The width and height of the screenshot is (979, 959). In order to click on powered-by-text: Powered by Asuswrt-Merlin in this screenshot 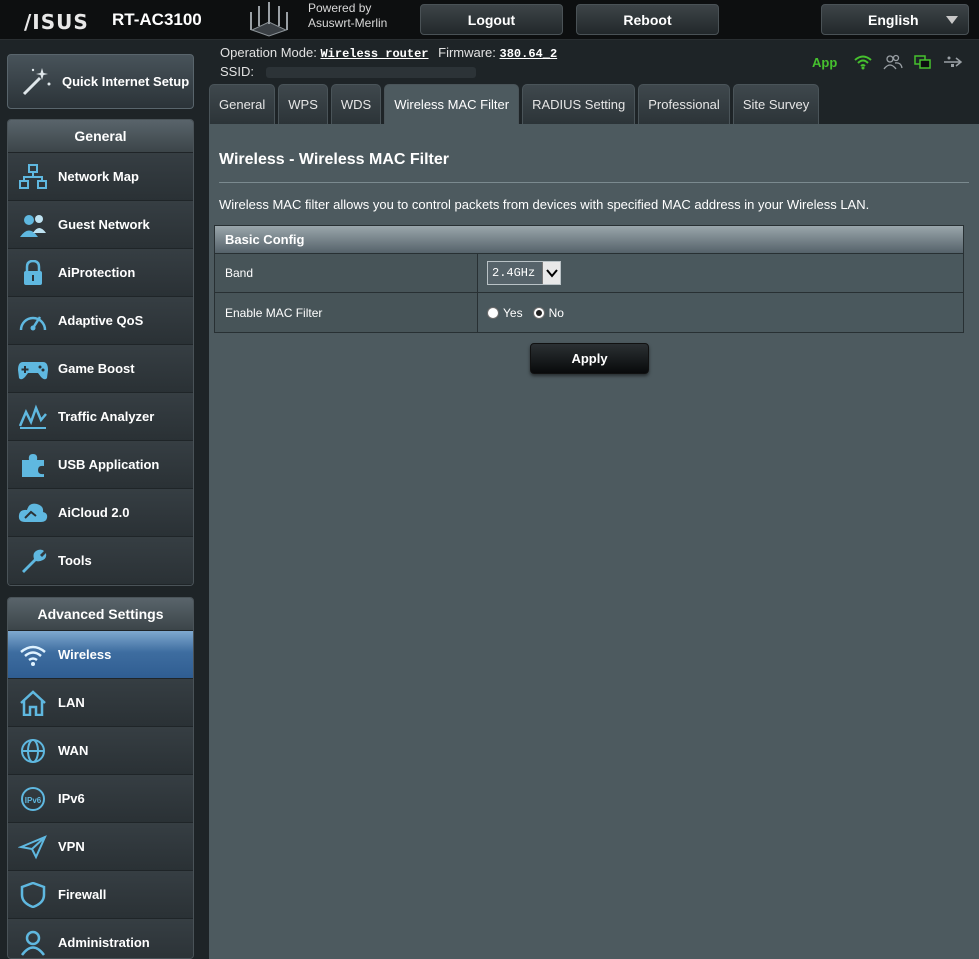, I will do `click(347, 16)`.